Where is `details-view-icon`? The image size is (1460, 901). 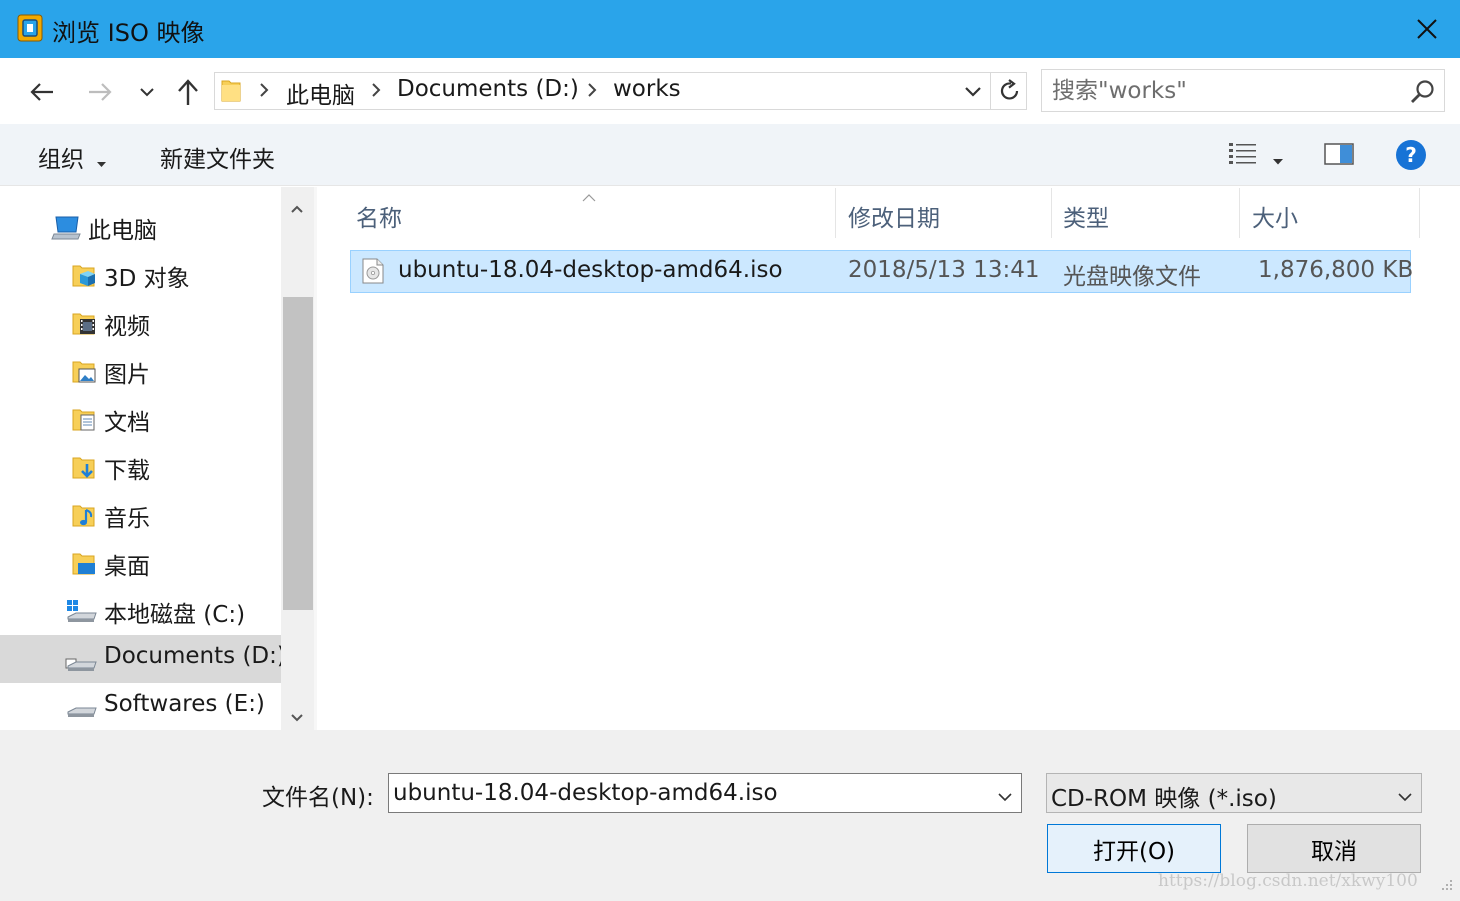
details-view-icon is located at coordinates (1242, 153).